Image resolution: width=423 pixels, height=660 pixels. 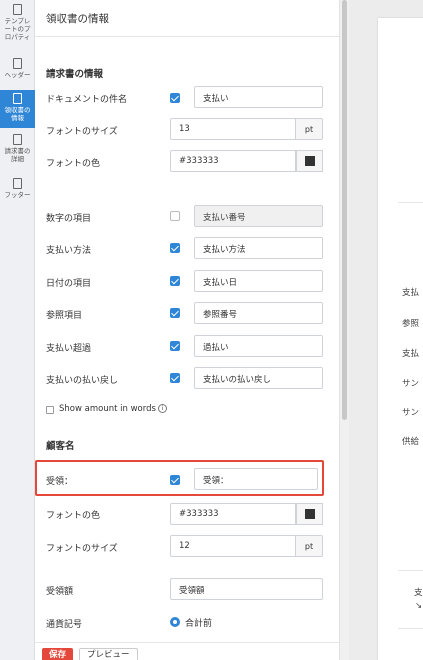 What do you see at coordinates (175, 378) in the screenshot?
I see `refund-checkbox` at bounding box center [175, 378].